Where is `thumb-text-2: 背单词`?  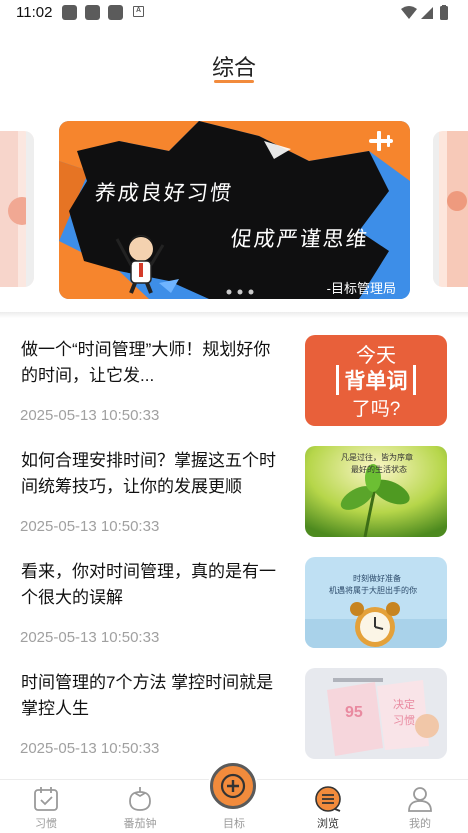
thumb-text-2: 背单词 is located at coordinates (376, 380).